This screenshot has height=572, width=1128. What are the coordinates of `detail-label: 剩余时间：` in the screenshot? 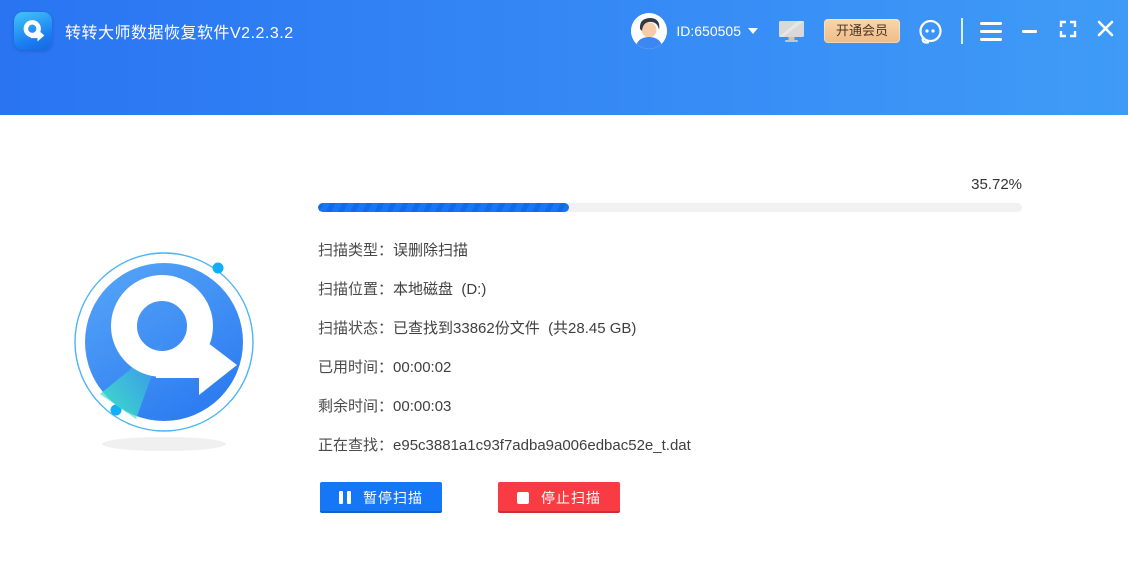 It's located at (356, 406).